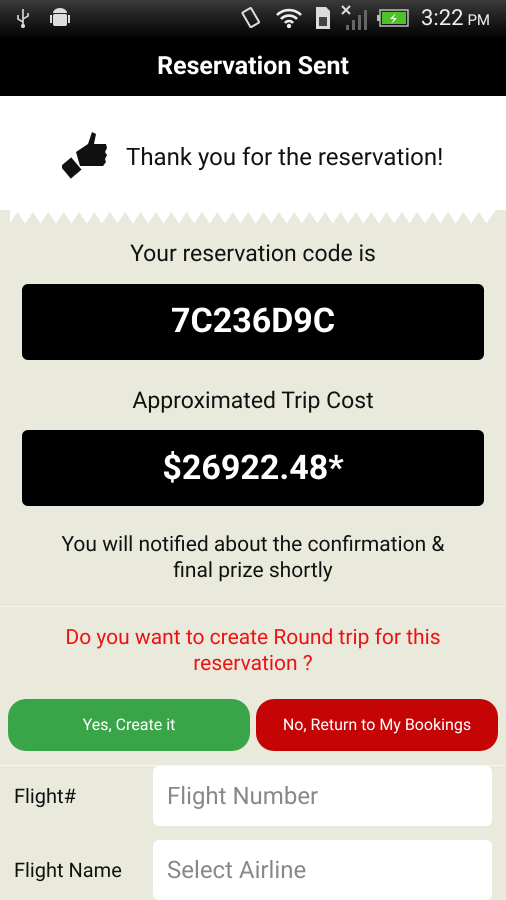 The image size is (506, 900). Describe the element at coordinates (355, 18) in the screenshot. I see `no-signal-icon` at that location.